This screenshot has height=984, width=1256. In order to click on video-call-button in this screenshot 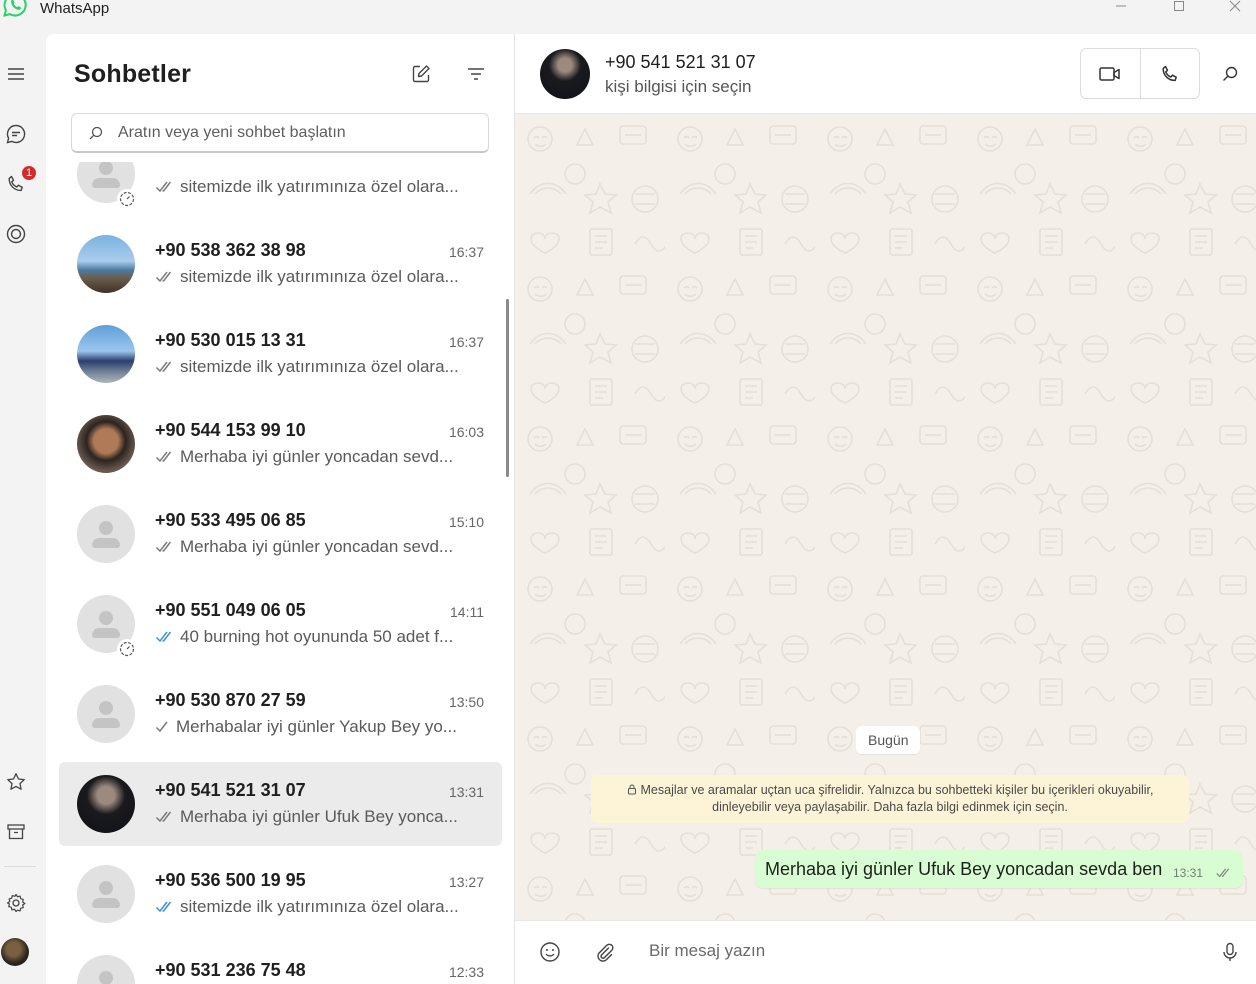, I will do `click(1110, 73)`.